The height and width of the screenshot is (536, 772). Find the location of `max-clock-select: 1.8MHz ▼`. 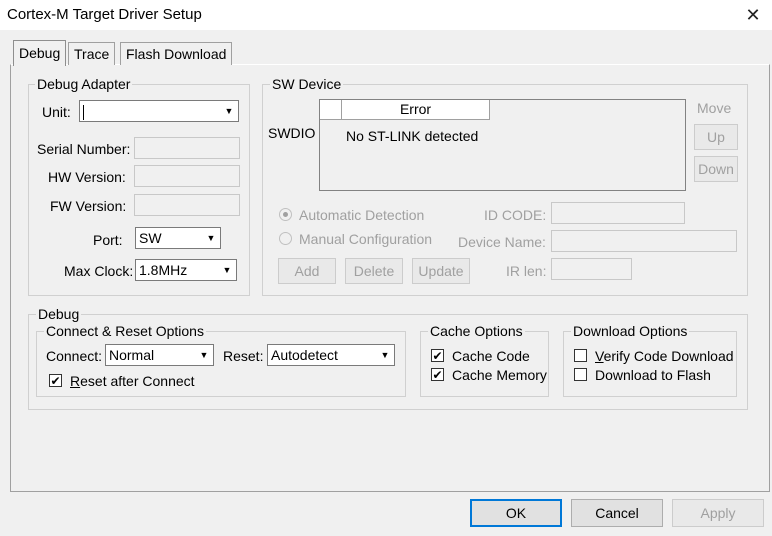

max-clock-select: 1.8MHz ▼ is located at coordinates (186, 270).